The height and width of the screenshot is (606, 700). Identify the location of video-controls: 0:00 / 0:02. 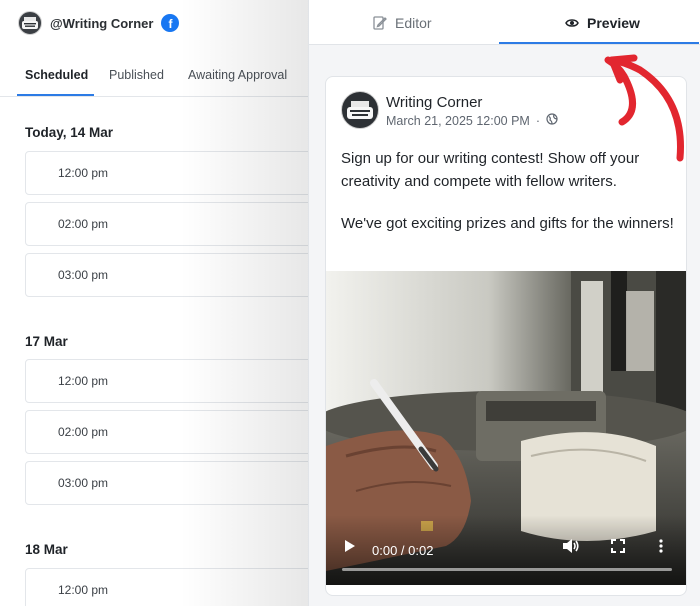
(506, 550).